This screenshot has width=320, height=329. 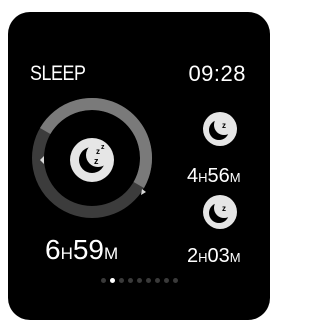 What do you see at coordinates (82, 249) in the screenshot?
I see `total-sleep-duration: 6H59M` at bounding box center [82, 249].